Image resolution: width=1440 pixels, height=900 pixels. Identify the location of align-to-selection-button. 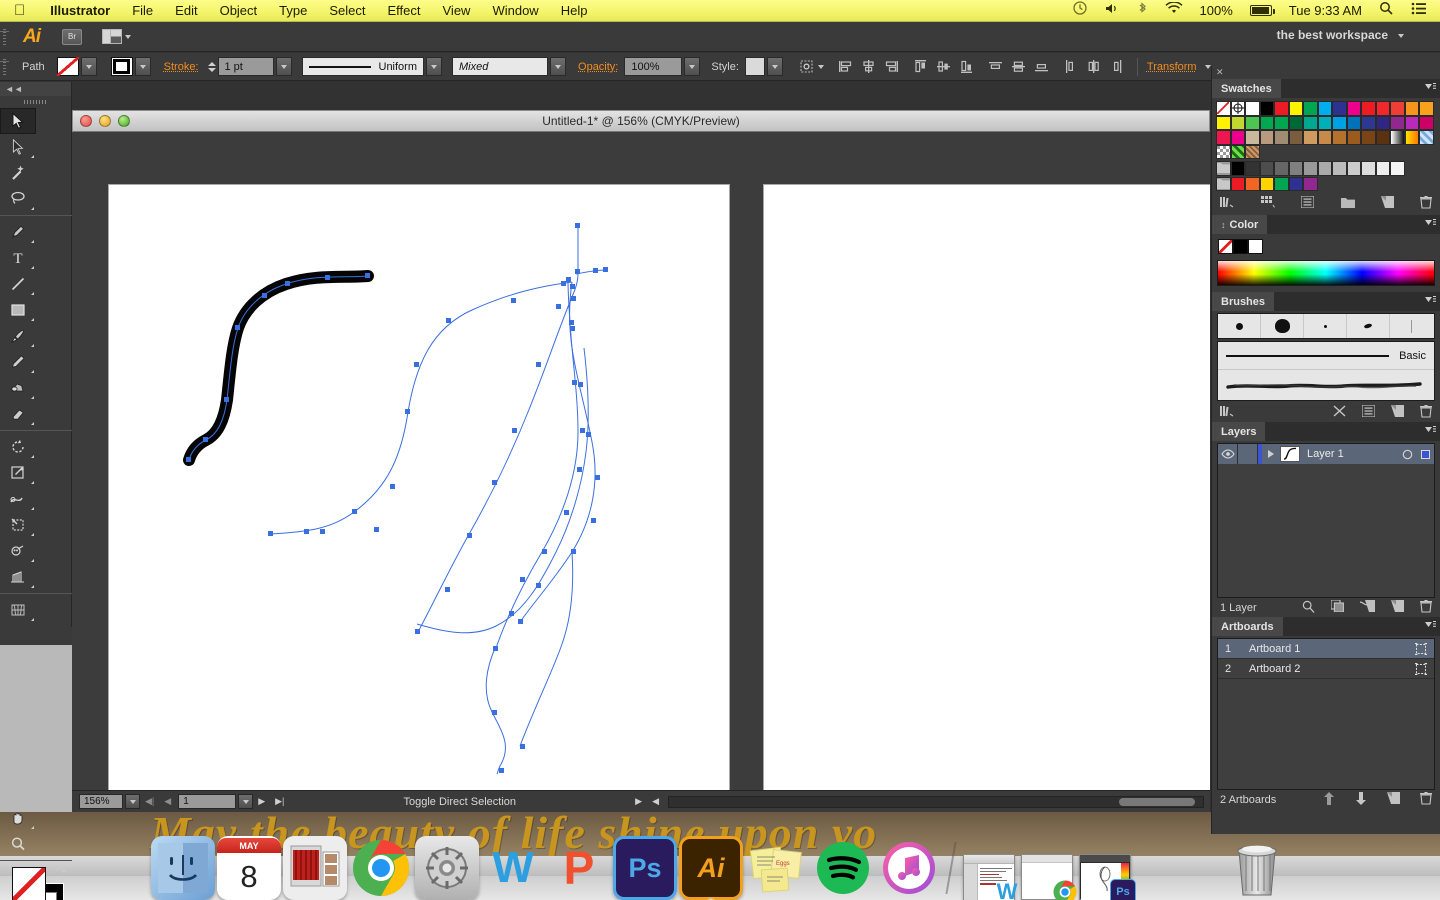
(811, 66).